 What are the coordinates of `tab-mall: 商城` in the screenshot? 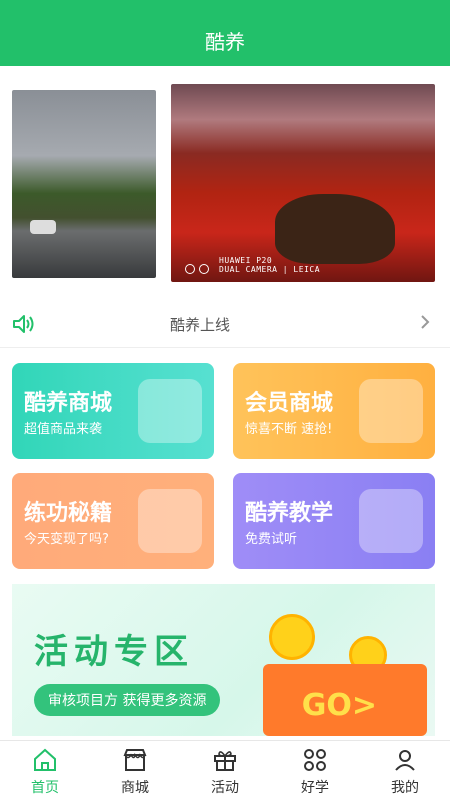 It's located at (135, 772).